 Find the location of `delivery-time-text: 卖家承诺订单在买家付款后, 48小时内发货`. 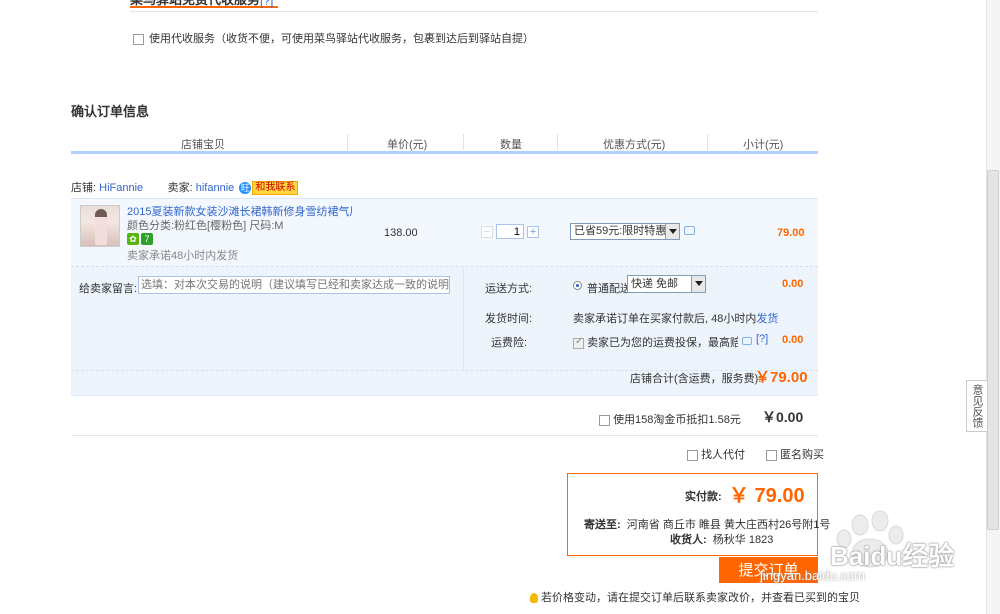

delivery-time-text: 卖家承诺订单在买家付款后, 48小时内发货 is located at coordinates (676, 319).